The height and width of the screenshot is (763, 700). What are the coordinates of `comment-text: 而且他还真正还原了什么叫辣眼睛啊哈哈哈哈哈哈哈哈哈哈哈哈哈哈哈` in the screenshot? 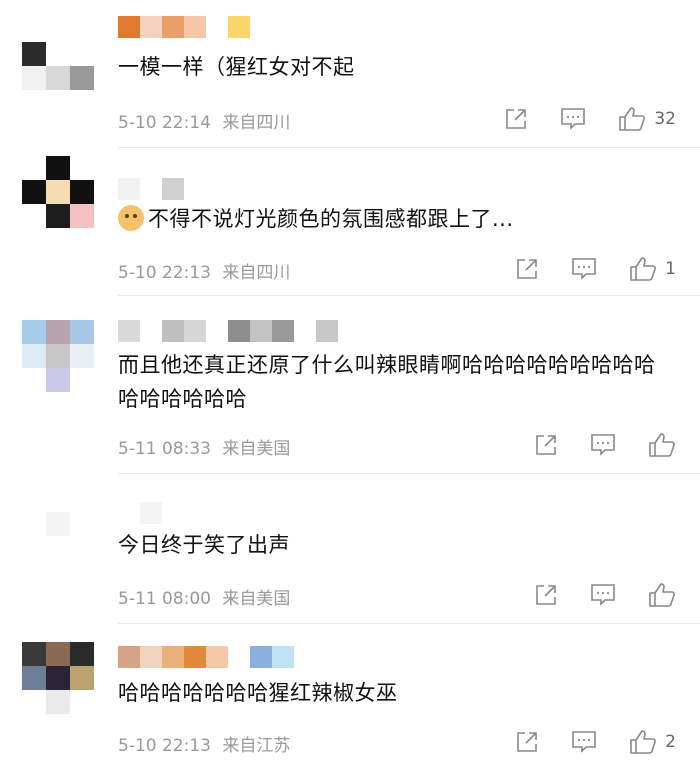 It's located at (387, 382).